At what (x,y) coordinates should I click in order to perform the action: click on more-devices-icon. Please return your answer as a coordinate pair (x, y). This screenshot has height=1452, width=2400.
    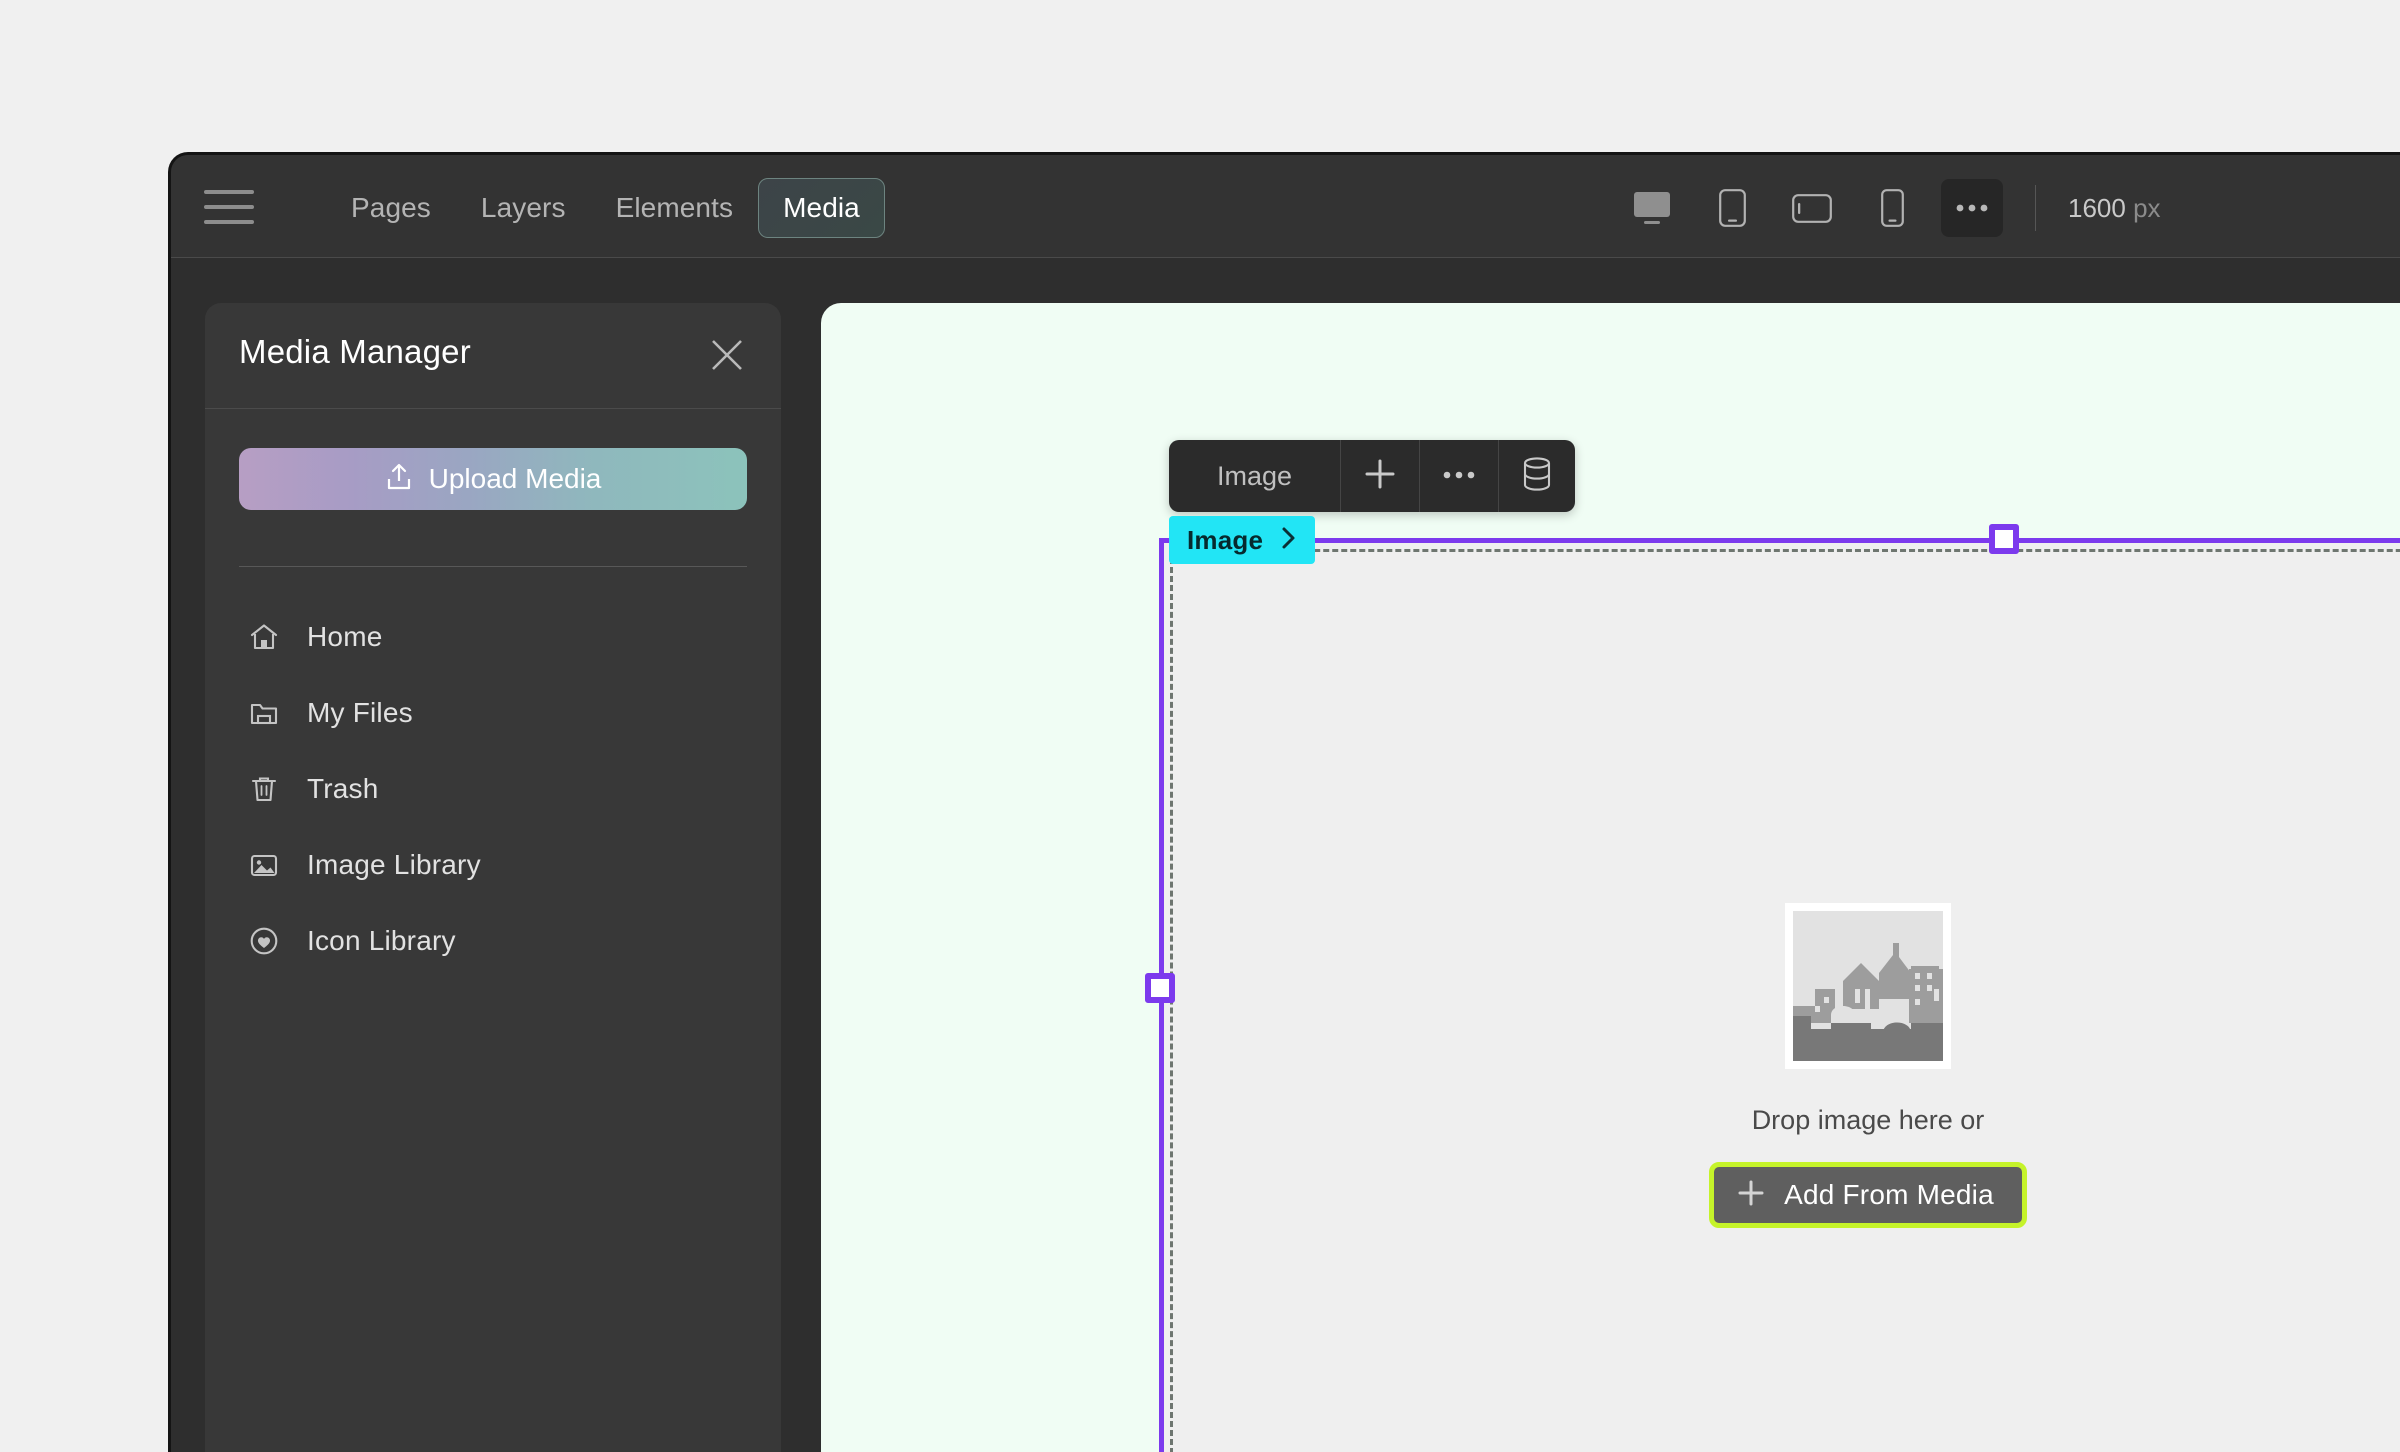
    Looking at the image, I should click on (1972, 208).